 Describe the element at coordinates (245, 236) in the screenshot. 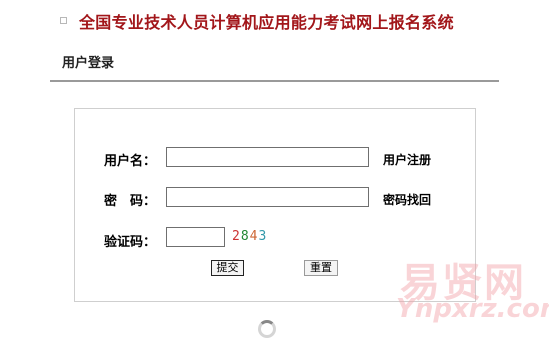

I see `captcha-digit: 8` at that location.